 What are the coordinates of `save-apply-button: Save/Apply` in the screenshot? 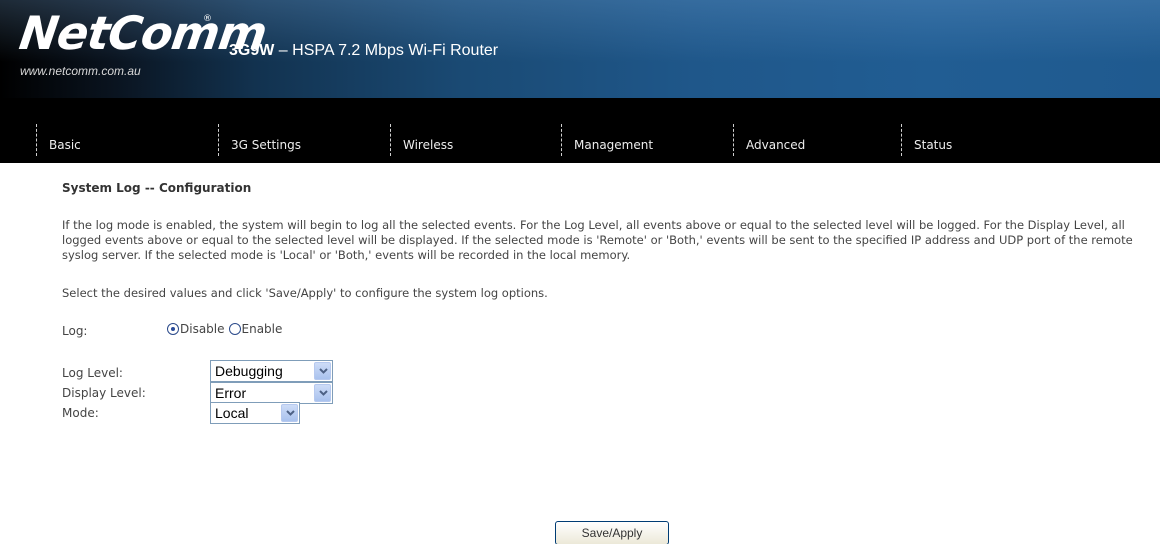 It's located at (612, 532).